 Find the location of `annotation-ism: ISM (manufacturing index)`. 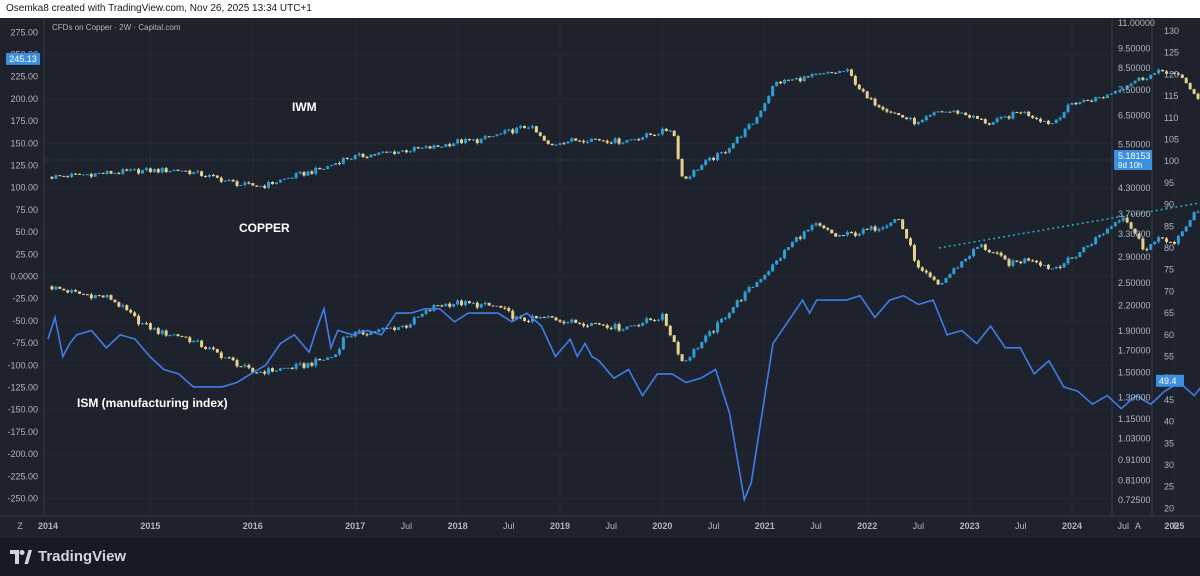

annotation-ism: ISM (manufacturing index) is located at coordinates (152, 403).